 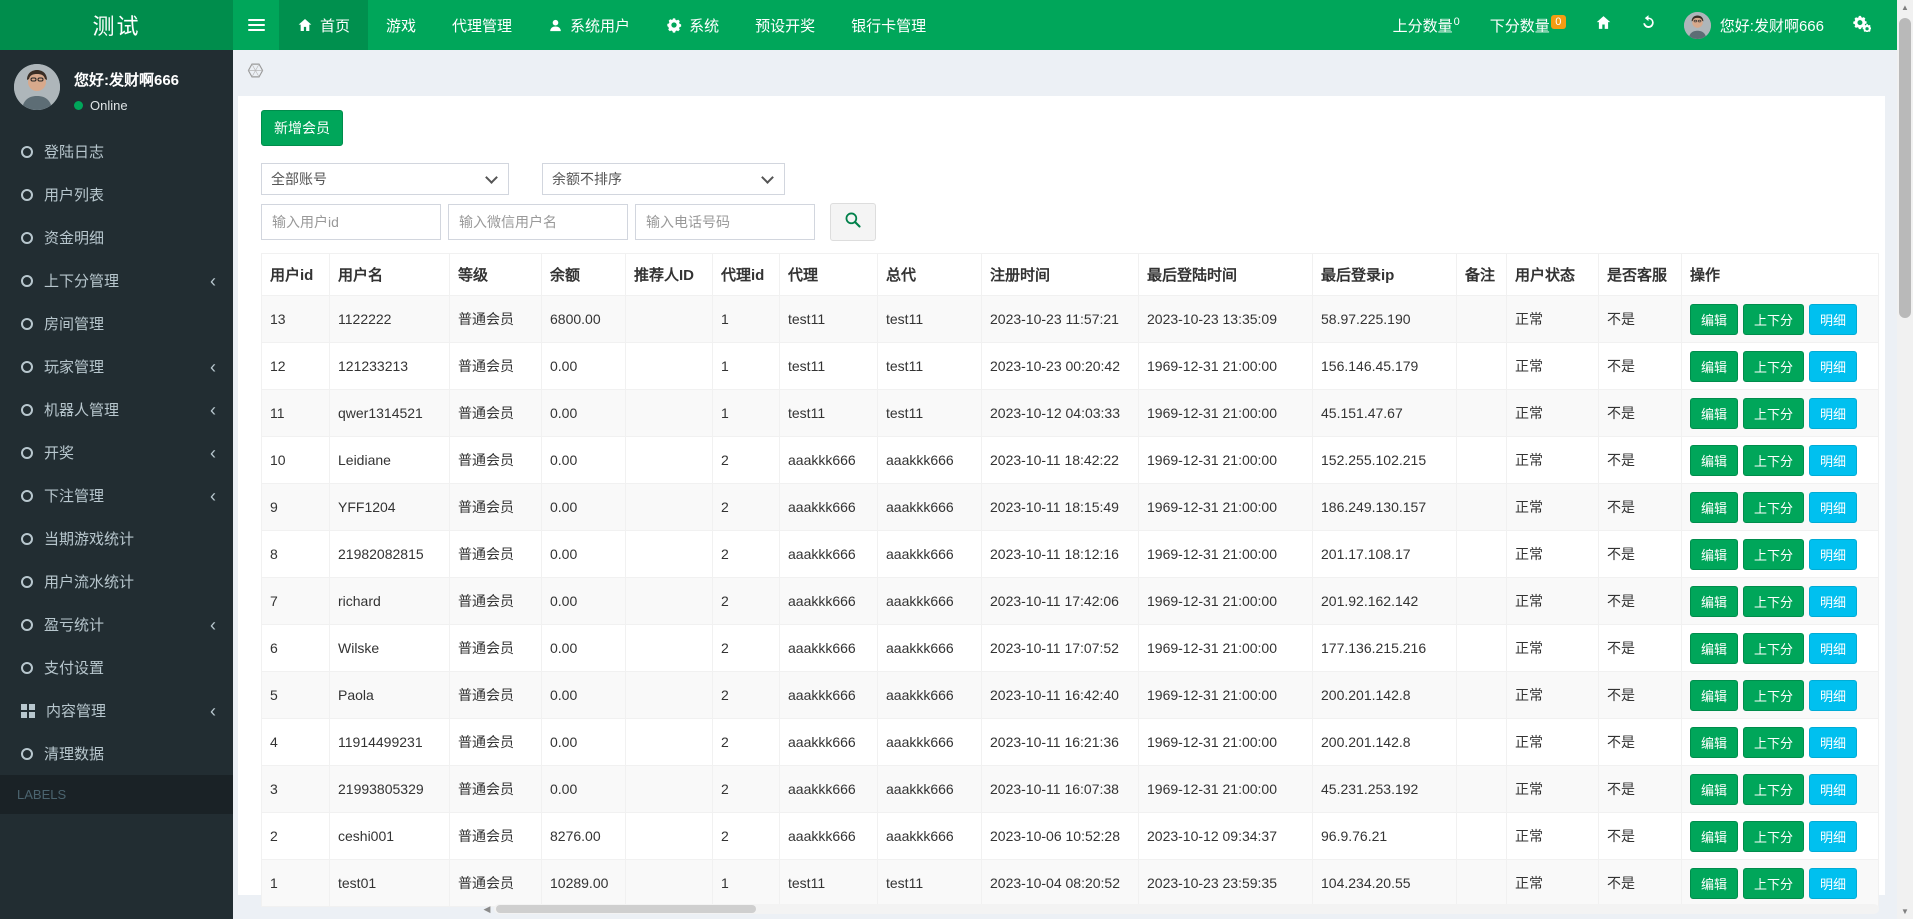 I want to click on sidebar-item-9: 当期游戏统计, so click(x=116, y=538).